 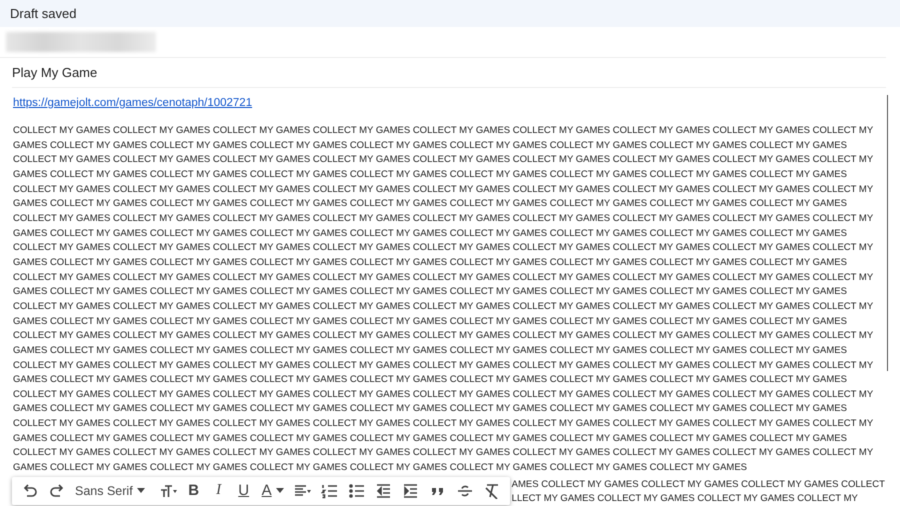 What do you see at coordinates (219, 490) in the screenshot?
I see `italic-button: I` at bounding box center [219, 490].